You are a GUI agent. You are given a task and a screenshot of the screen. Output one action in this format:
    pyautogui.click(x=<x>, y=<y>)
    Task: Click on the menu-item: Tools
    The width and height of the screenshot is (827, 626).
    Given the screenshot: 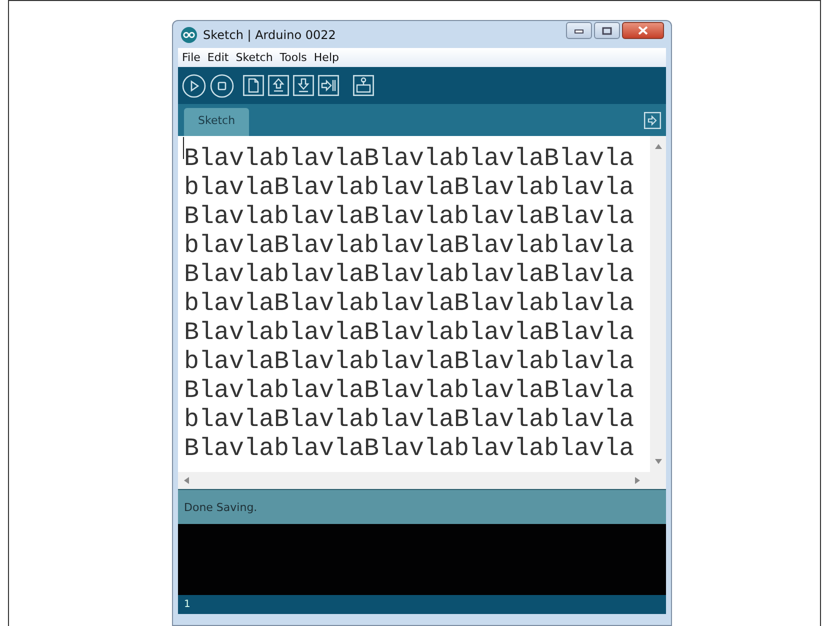 What is the action you would take?
    pyautogui.click(x=293, y=57)
    